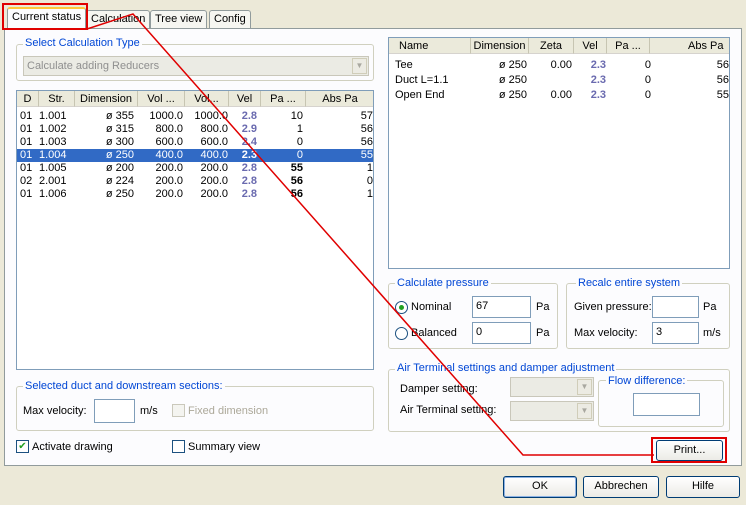  I want to click on cell-zeta: 0.00, so click(561, 65).